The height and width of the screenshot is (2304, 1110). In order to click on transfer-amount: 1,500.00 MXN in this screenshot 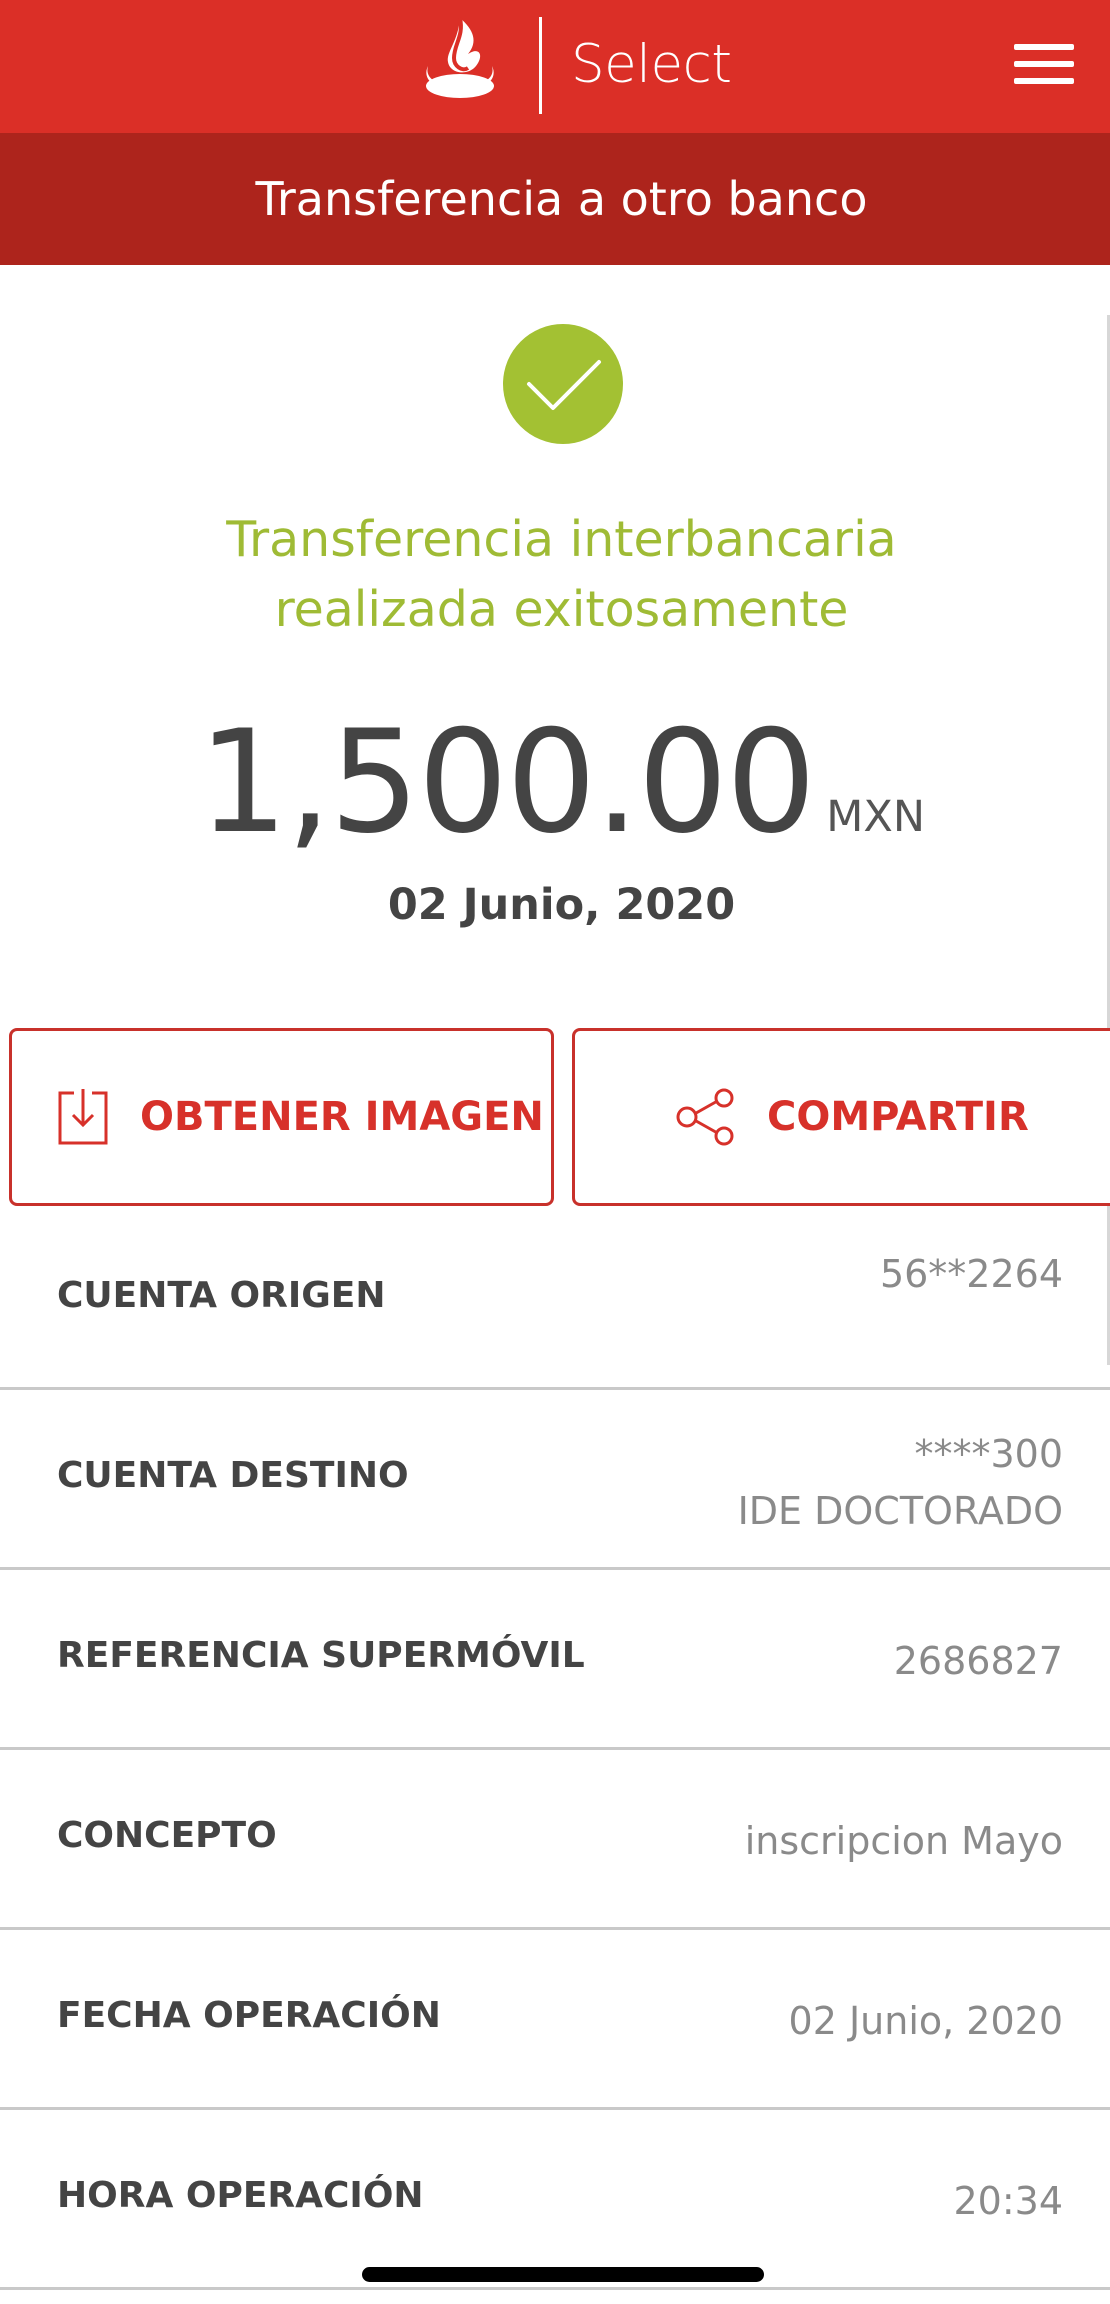, I will do `click(555, 782)`.